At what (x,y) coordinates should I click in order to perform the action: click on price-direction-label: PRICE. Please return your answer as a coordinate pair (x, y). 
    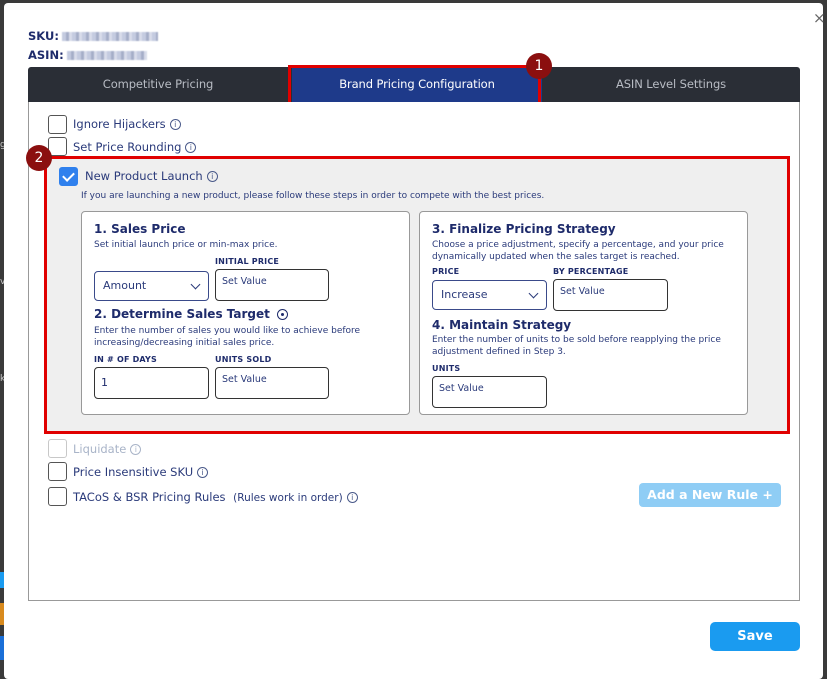
    Looking at the image, I should click on (446, 271).